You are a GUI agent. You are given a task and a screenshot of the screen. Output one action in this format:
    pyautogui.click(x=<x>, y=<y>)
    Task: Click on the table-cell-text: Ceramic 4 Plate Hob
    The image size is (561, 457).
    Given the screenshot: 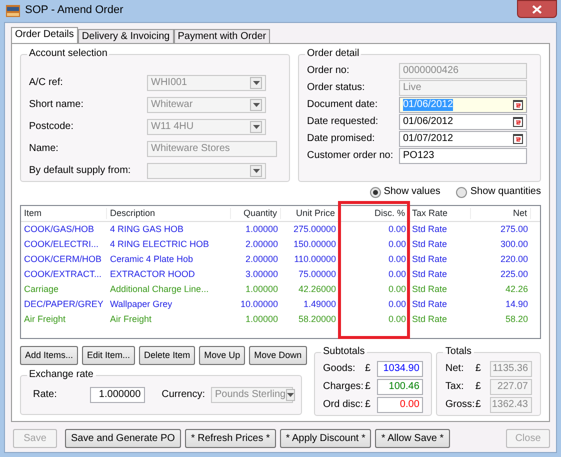 What is the action you would take?
    pyautogui.click(x=151, y=259)
    